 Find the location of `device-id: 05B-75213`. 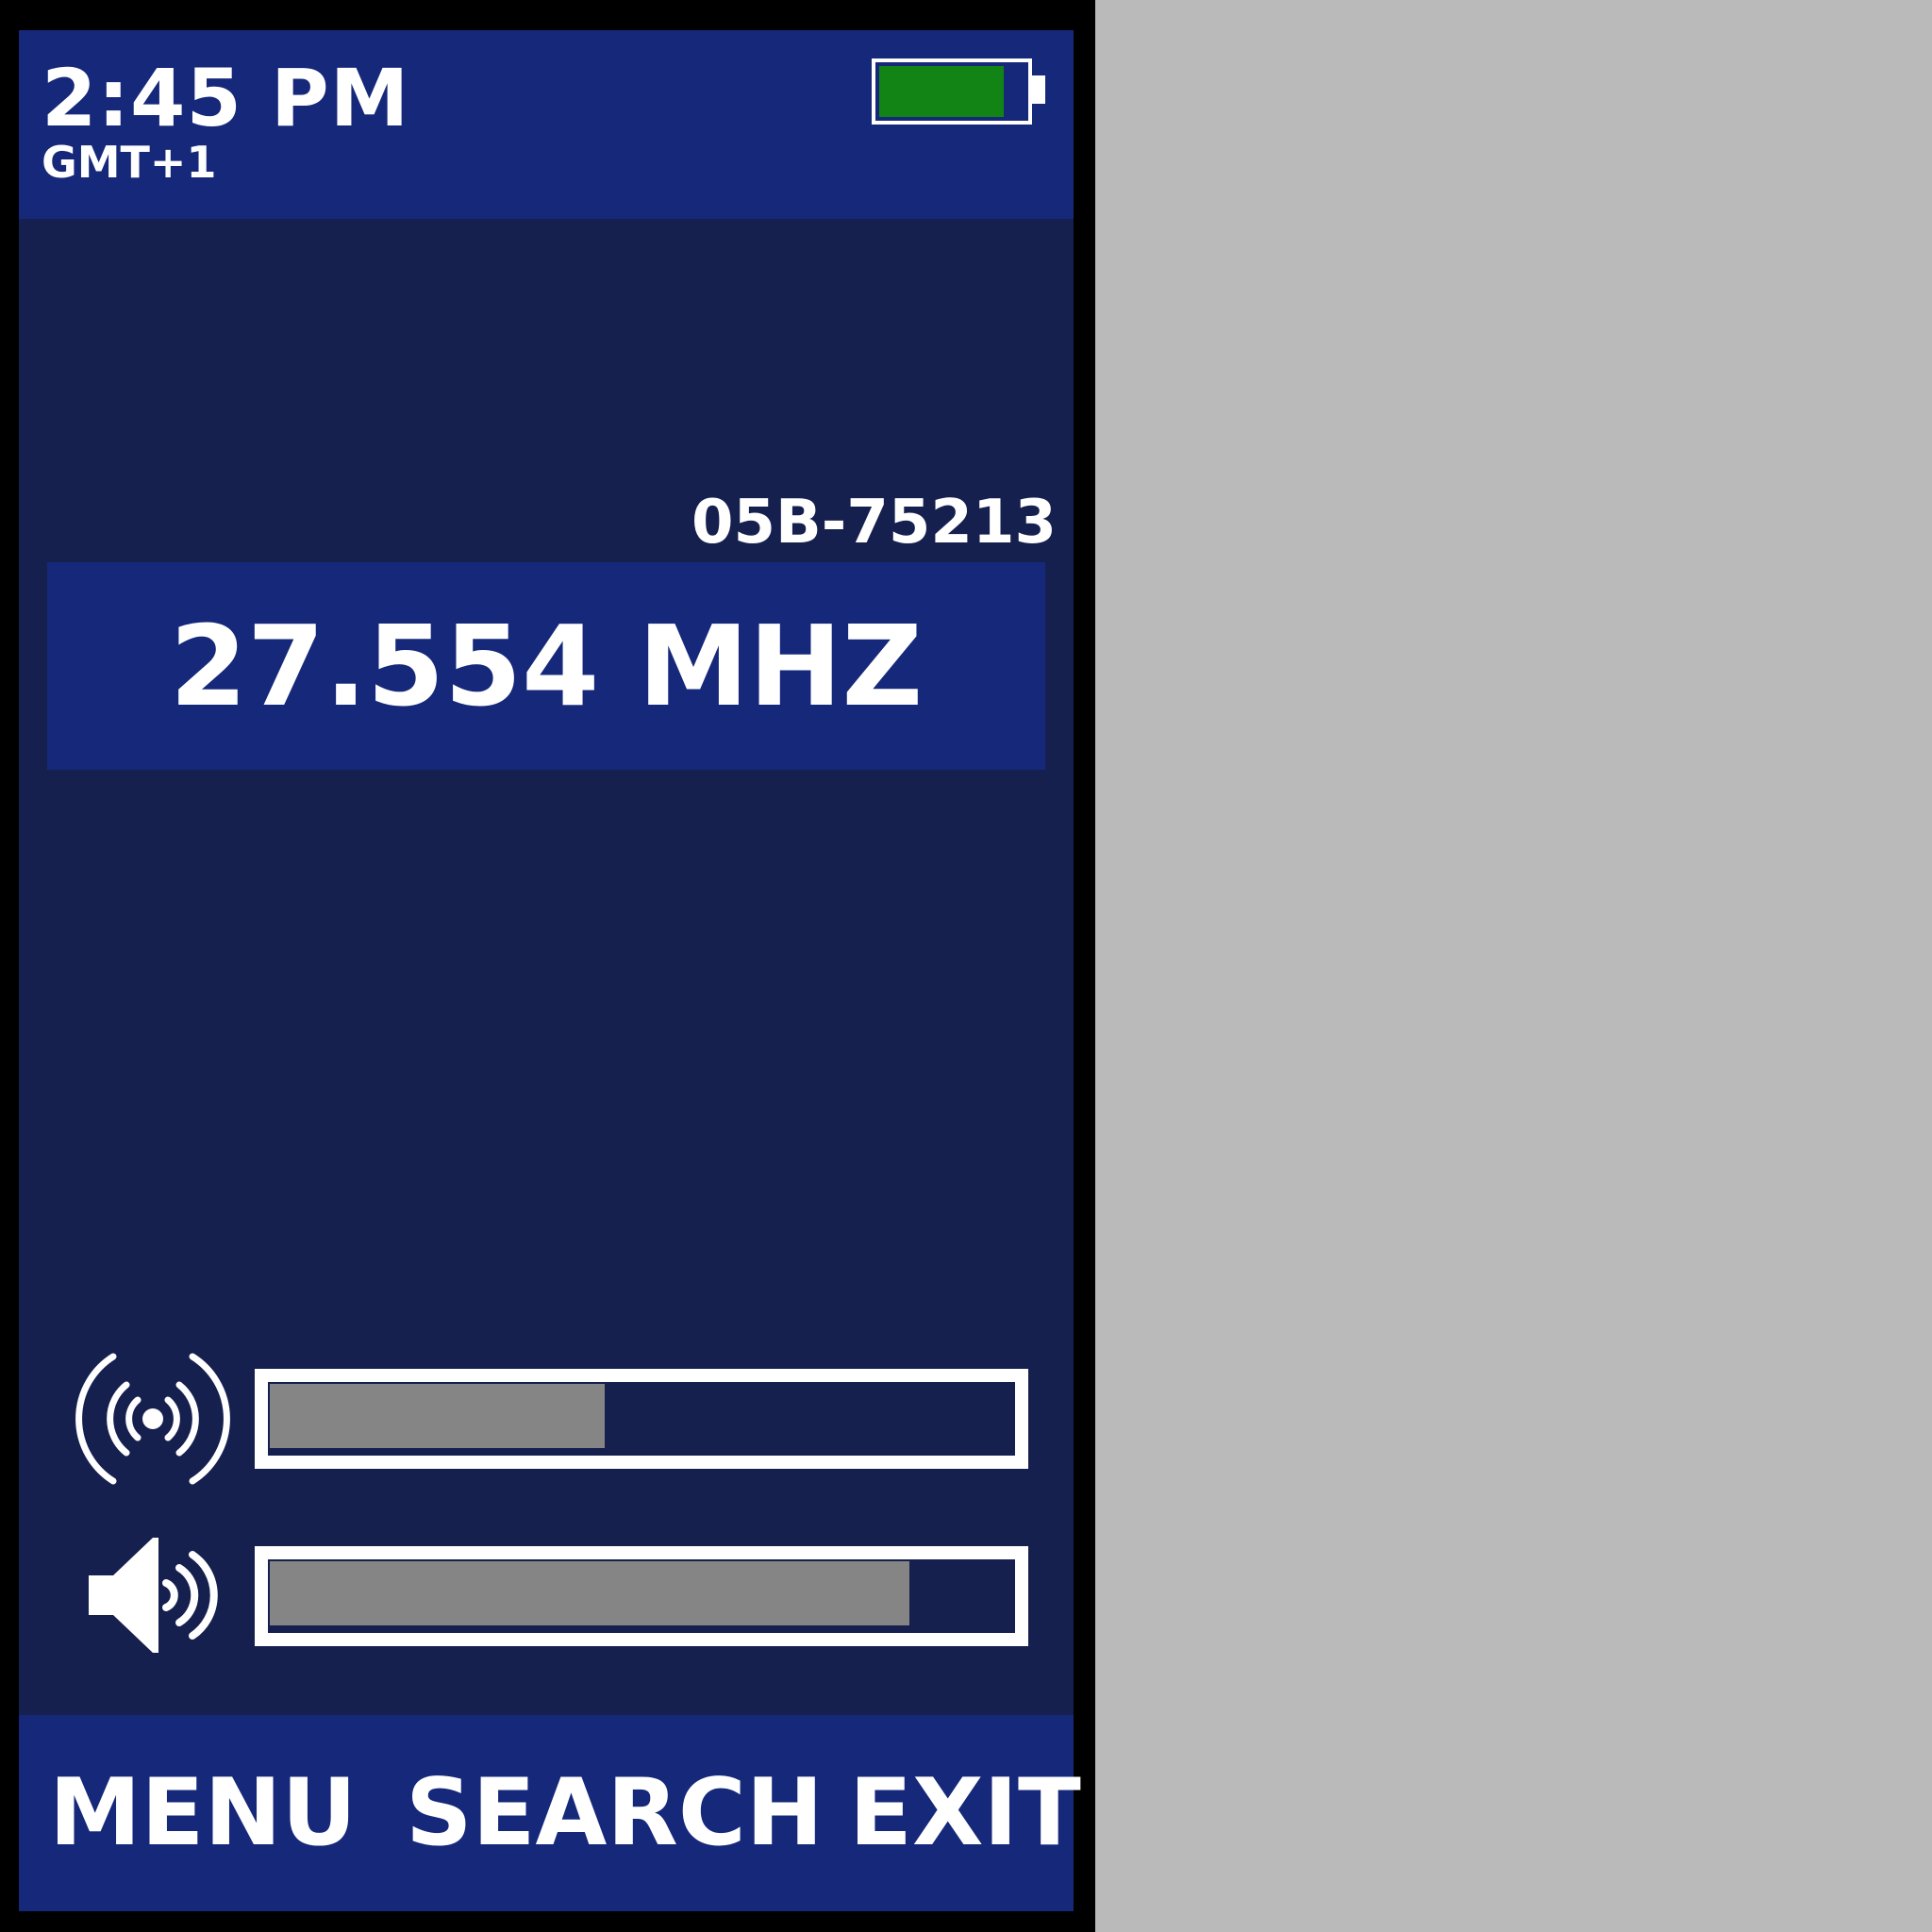

device-id: 05B-75213 is located at coordinates (874, 523).